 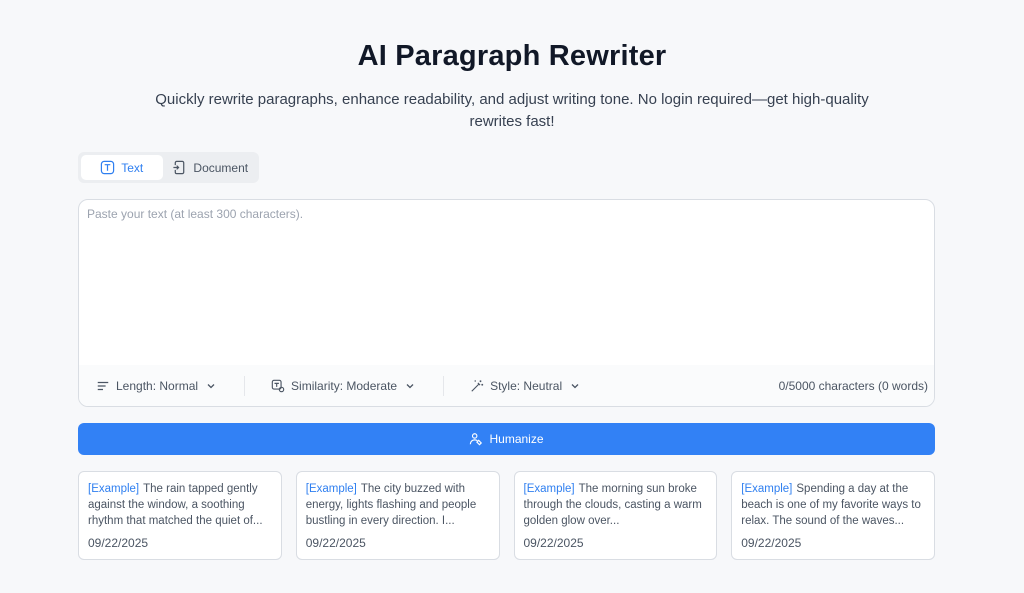 I want to click on humanize-button: Humanize, so click(x=506, y=439).